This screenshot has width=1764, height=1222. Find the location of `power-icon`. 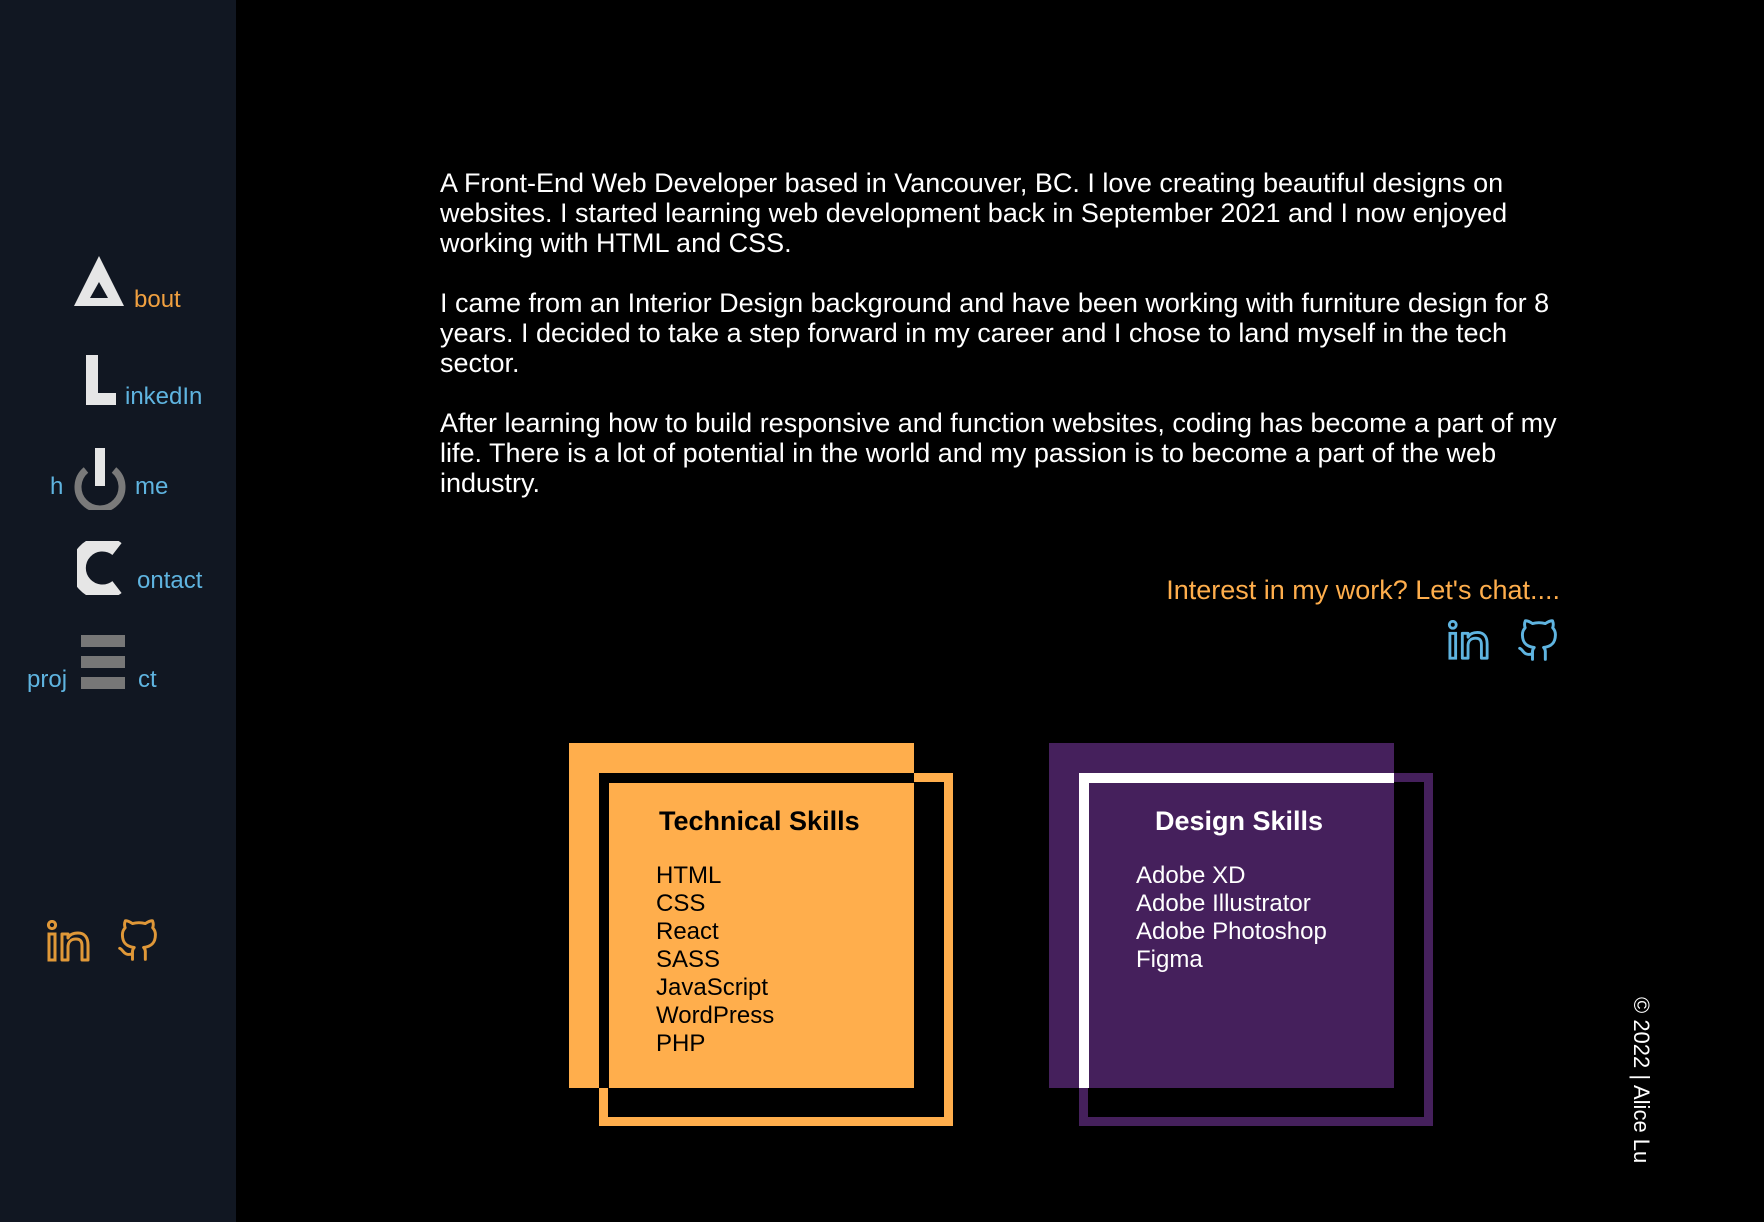

power-icon is located at coordinates (100, 479).